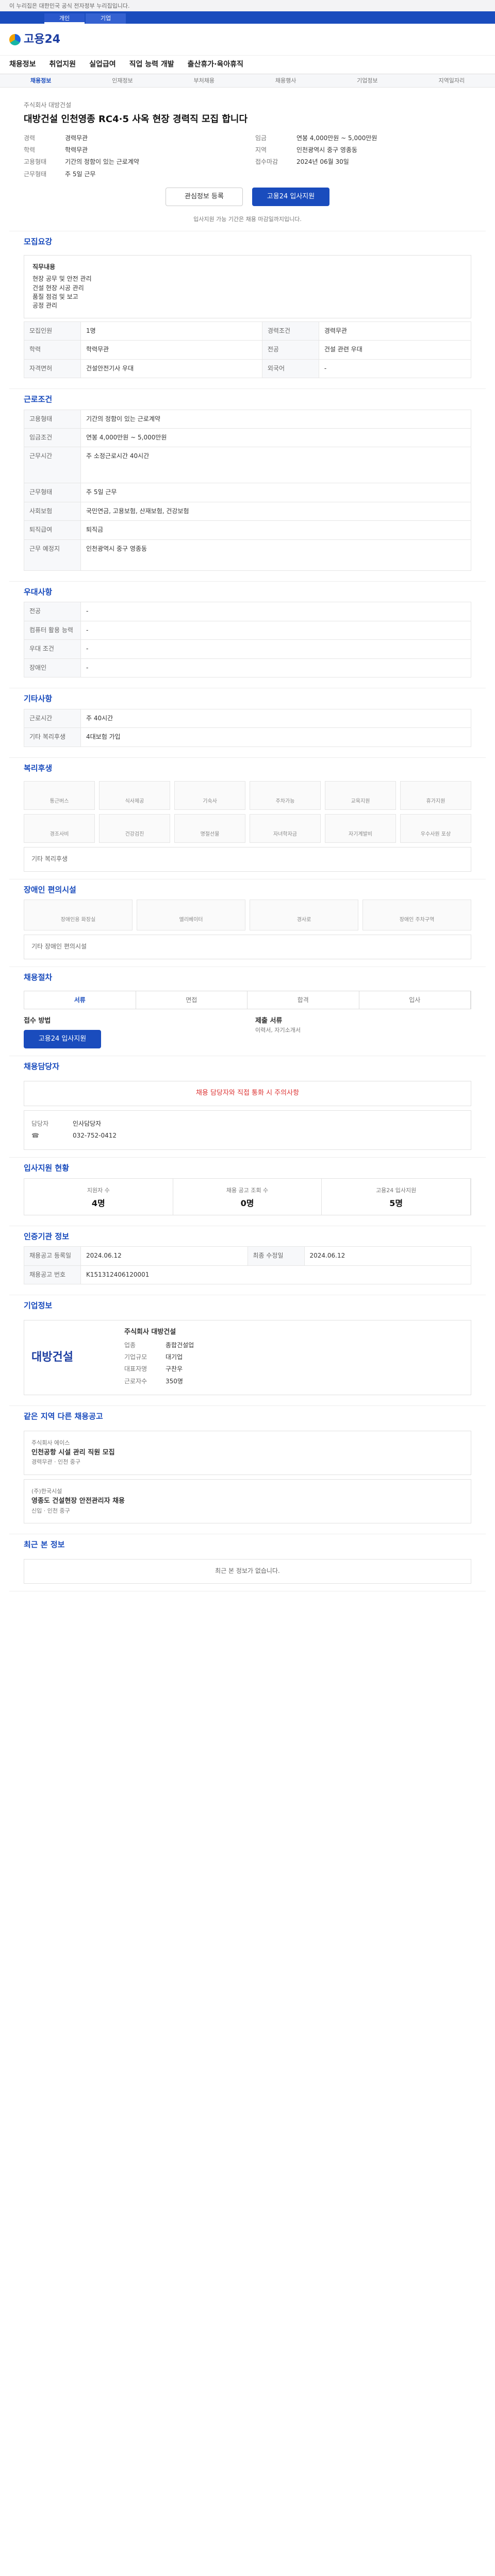 Image resolution: width=495 pixels, height=2576 pixels. I want to click on contact-warning: 채용 담당자와 직접 통화 시 주의사항, so click(247, 1093).